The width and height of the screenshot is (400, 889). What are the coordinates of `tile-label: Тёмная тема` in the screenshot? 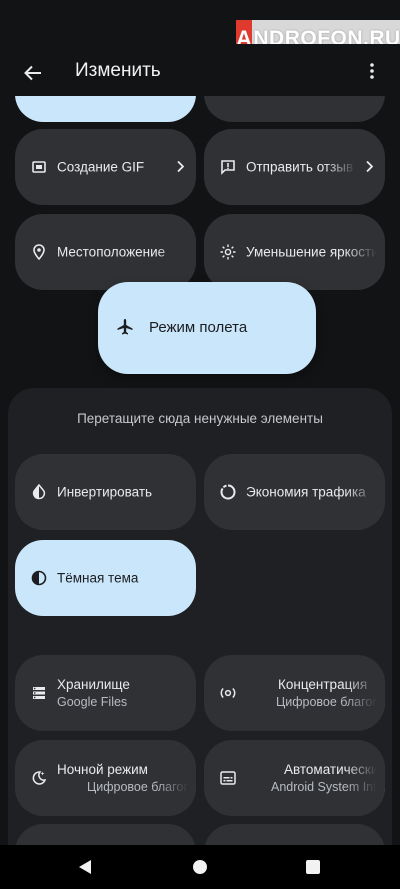 It's located at (98, 578).